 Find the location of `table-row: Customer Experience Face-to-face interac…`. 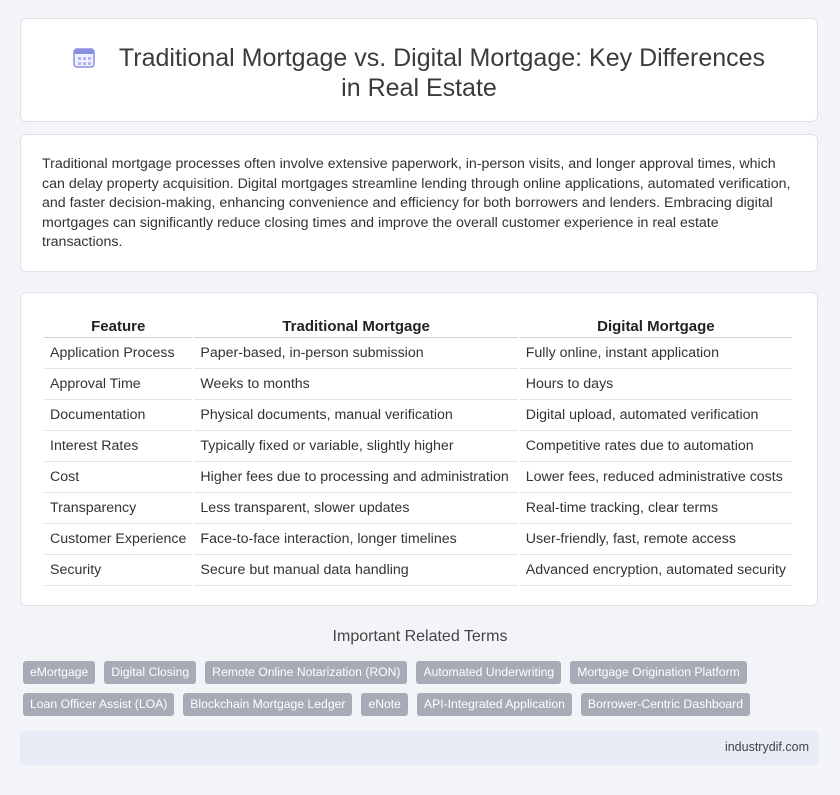

table-row: Customer Experience Face-to-face interac… is located at coordinates (418, 539).